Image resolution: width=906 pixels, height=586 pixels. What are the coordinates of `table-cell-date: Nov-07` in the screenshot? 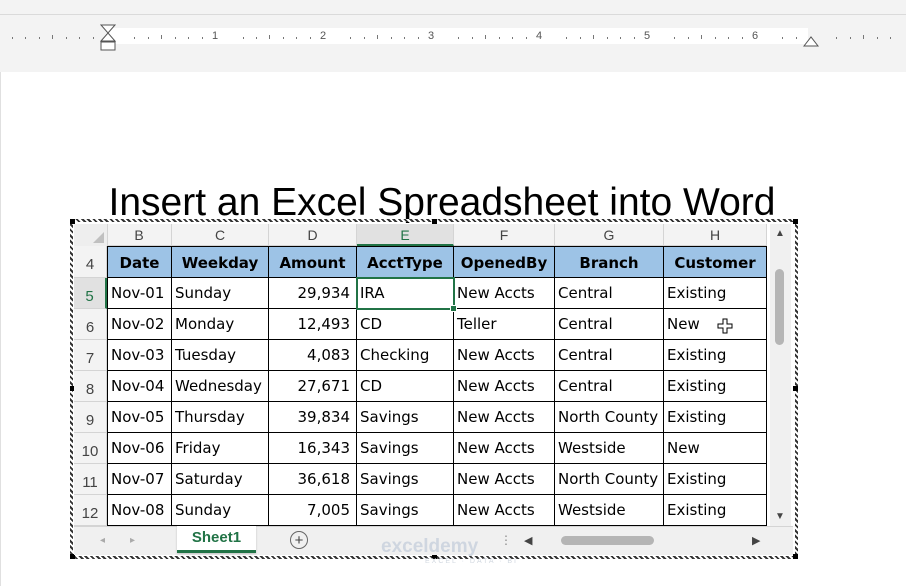 It's located at (139, 479).